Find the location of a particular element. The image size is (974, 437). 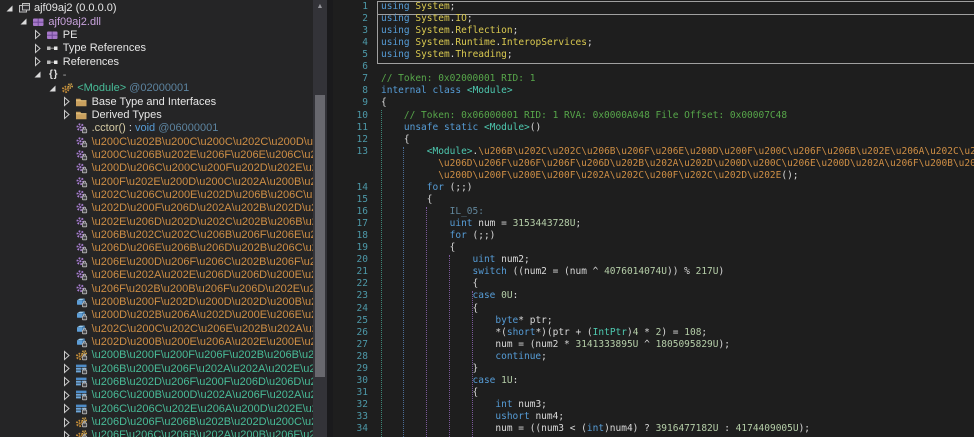

tree-row: Base Type and Interfaces is located at coordinates (156, 101).